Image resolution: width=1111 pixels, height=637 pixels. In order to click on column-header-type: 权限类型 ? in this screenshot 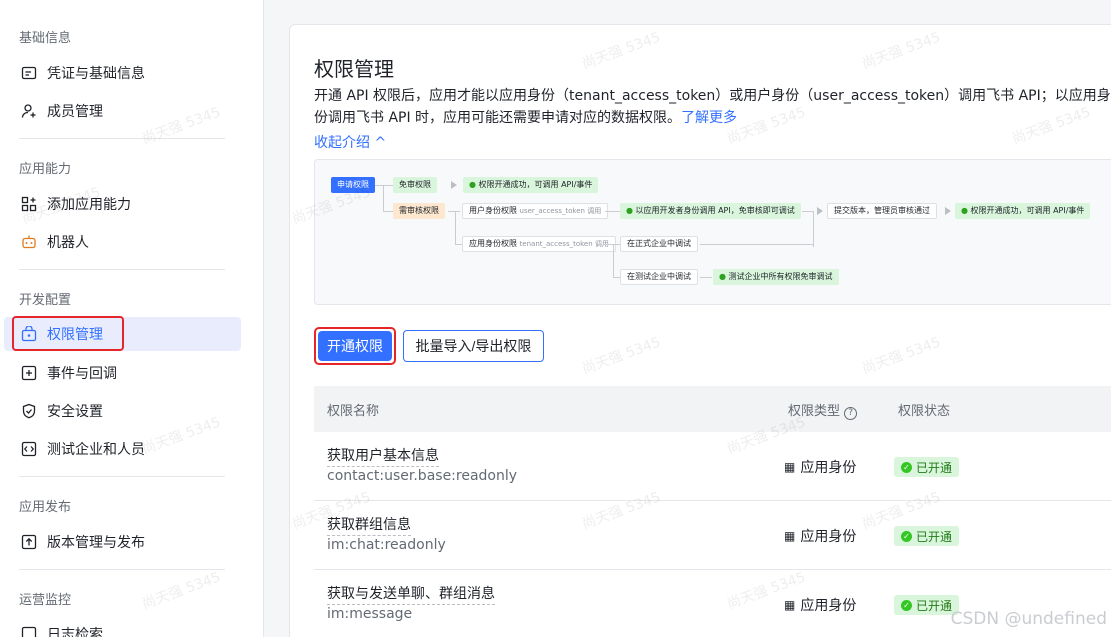, I will do `click(823, 410)`.